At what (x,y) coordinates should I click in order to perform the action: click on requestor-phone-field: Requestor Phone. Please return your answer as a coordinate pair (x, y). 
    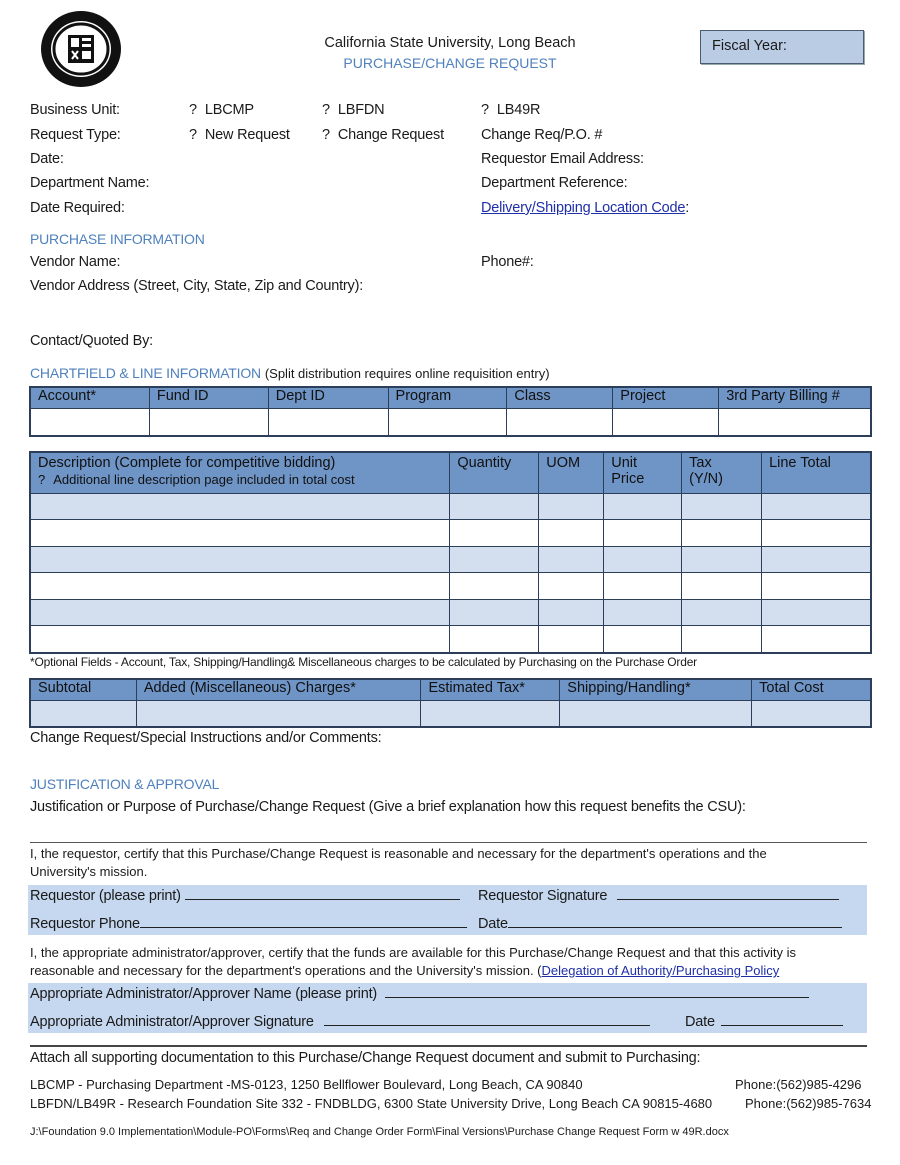
    Looking at the image, I should click on (248, 924).